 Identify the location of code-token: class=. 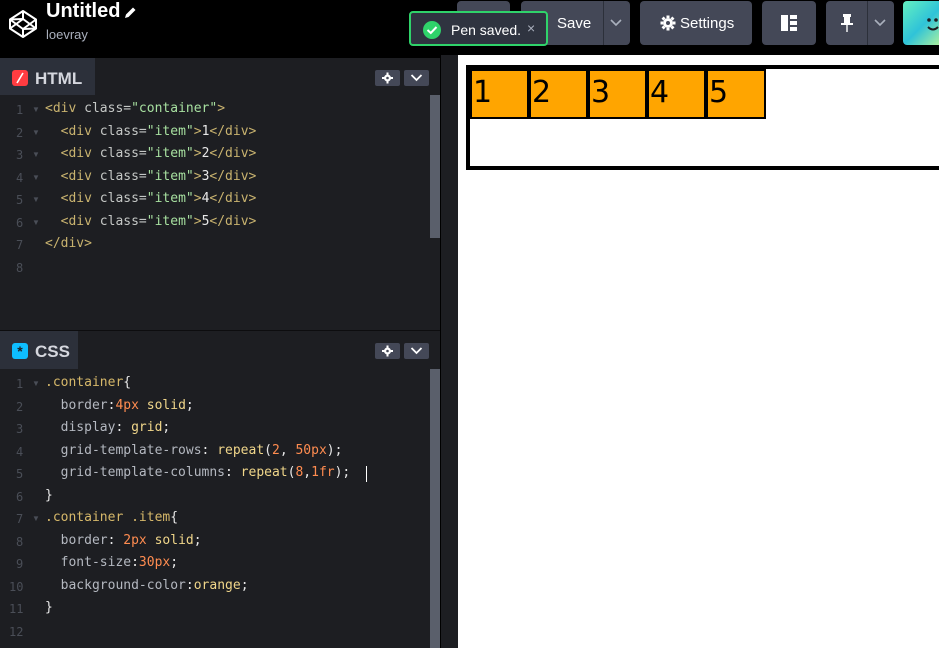
(123, 221).